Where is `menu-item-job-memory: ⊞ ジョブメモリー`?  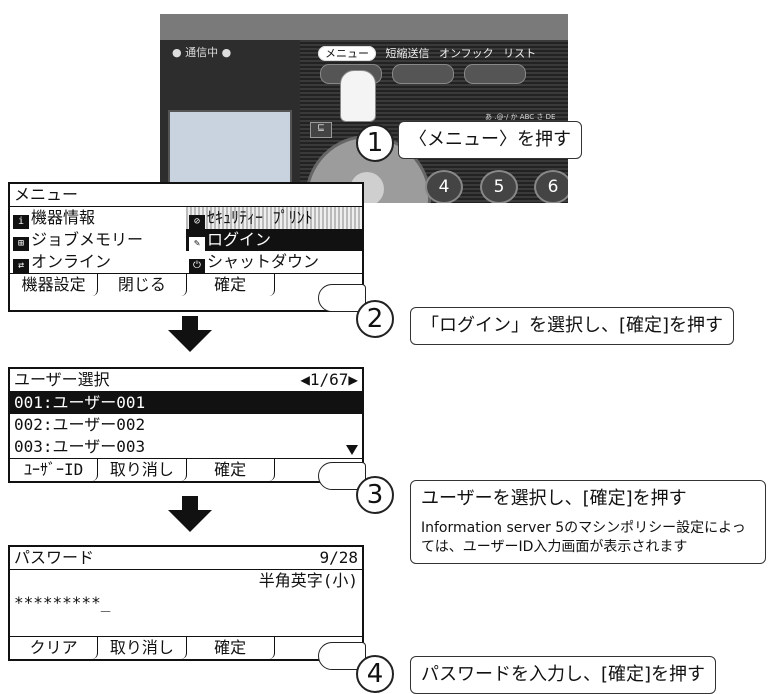 menu-item-job-memory: ⊞ ジョブメモリー is located at coordinates (98, 240).